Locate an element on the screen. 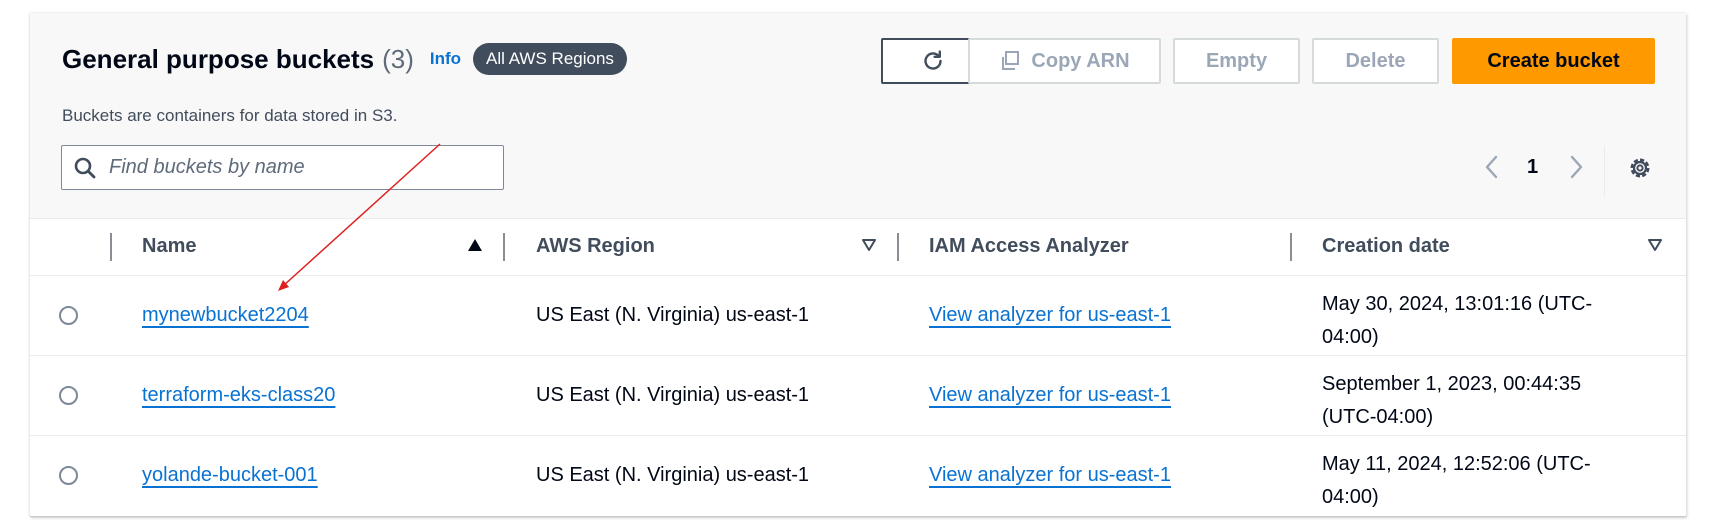 Image resolution: width=1735 pixels, height=532 pixels. search-icon is located at coordinates (85, 168).